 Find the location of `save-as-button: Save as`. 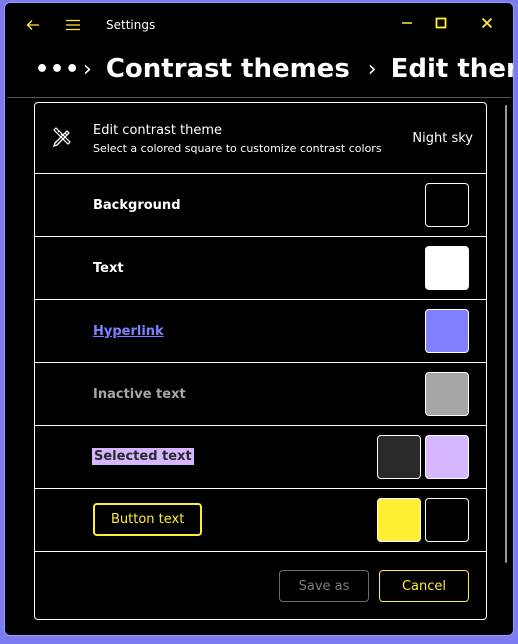

save-as-button: Save as is located at coordinates (324, 586).